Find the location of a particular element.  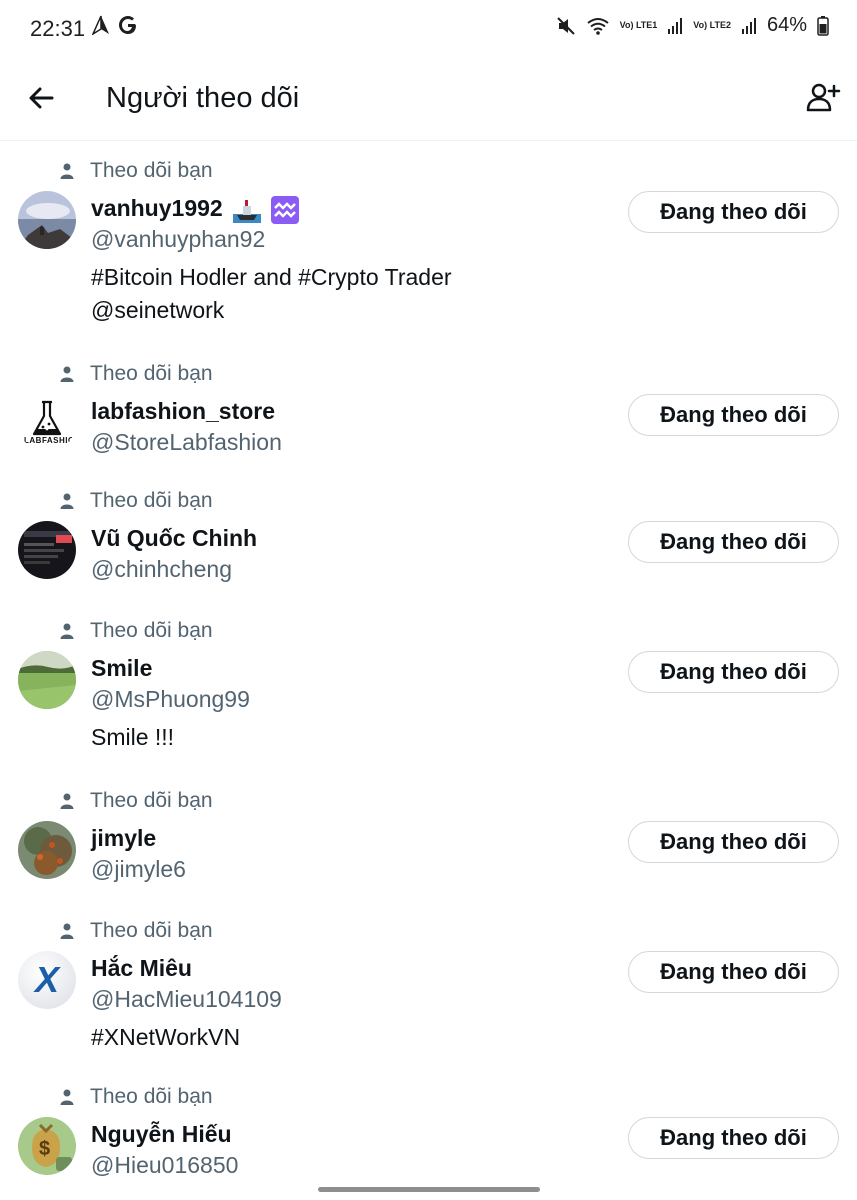

username: @jimyle6 is located at coordinates (138, 869).